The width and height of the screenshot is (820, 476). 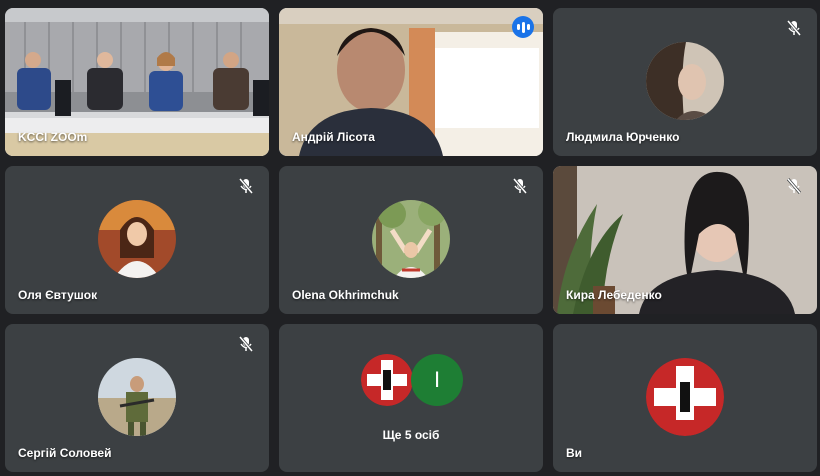 I want to click on participant-tile-liudmyla-yurchenko: Людмила Юрченко, so click(x=685, y=82).